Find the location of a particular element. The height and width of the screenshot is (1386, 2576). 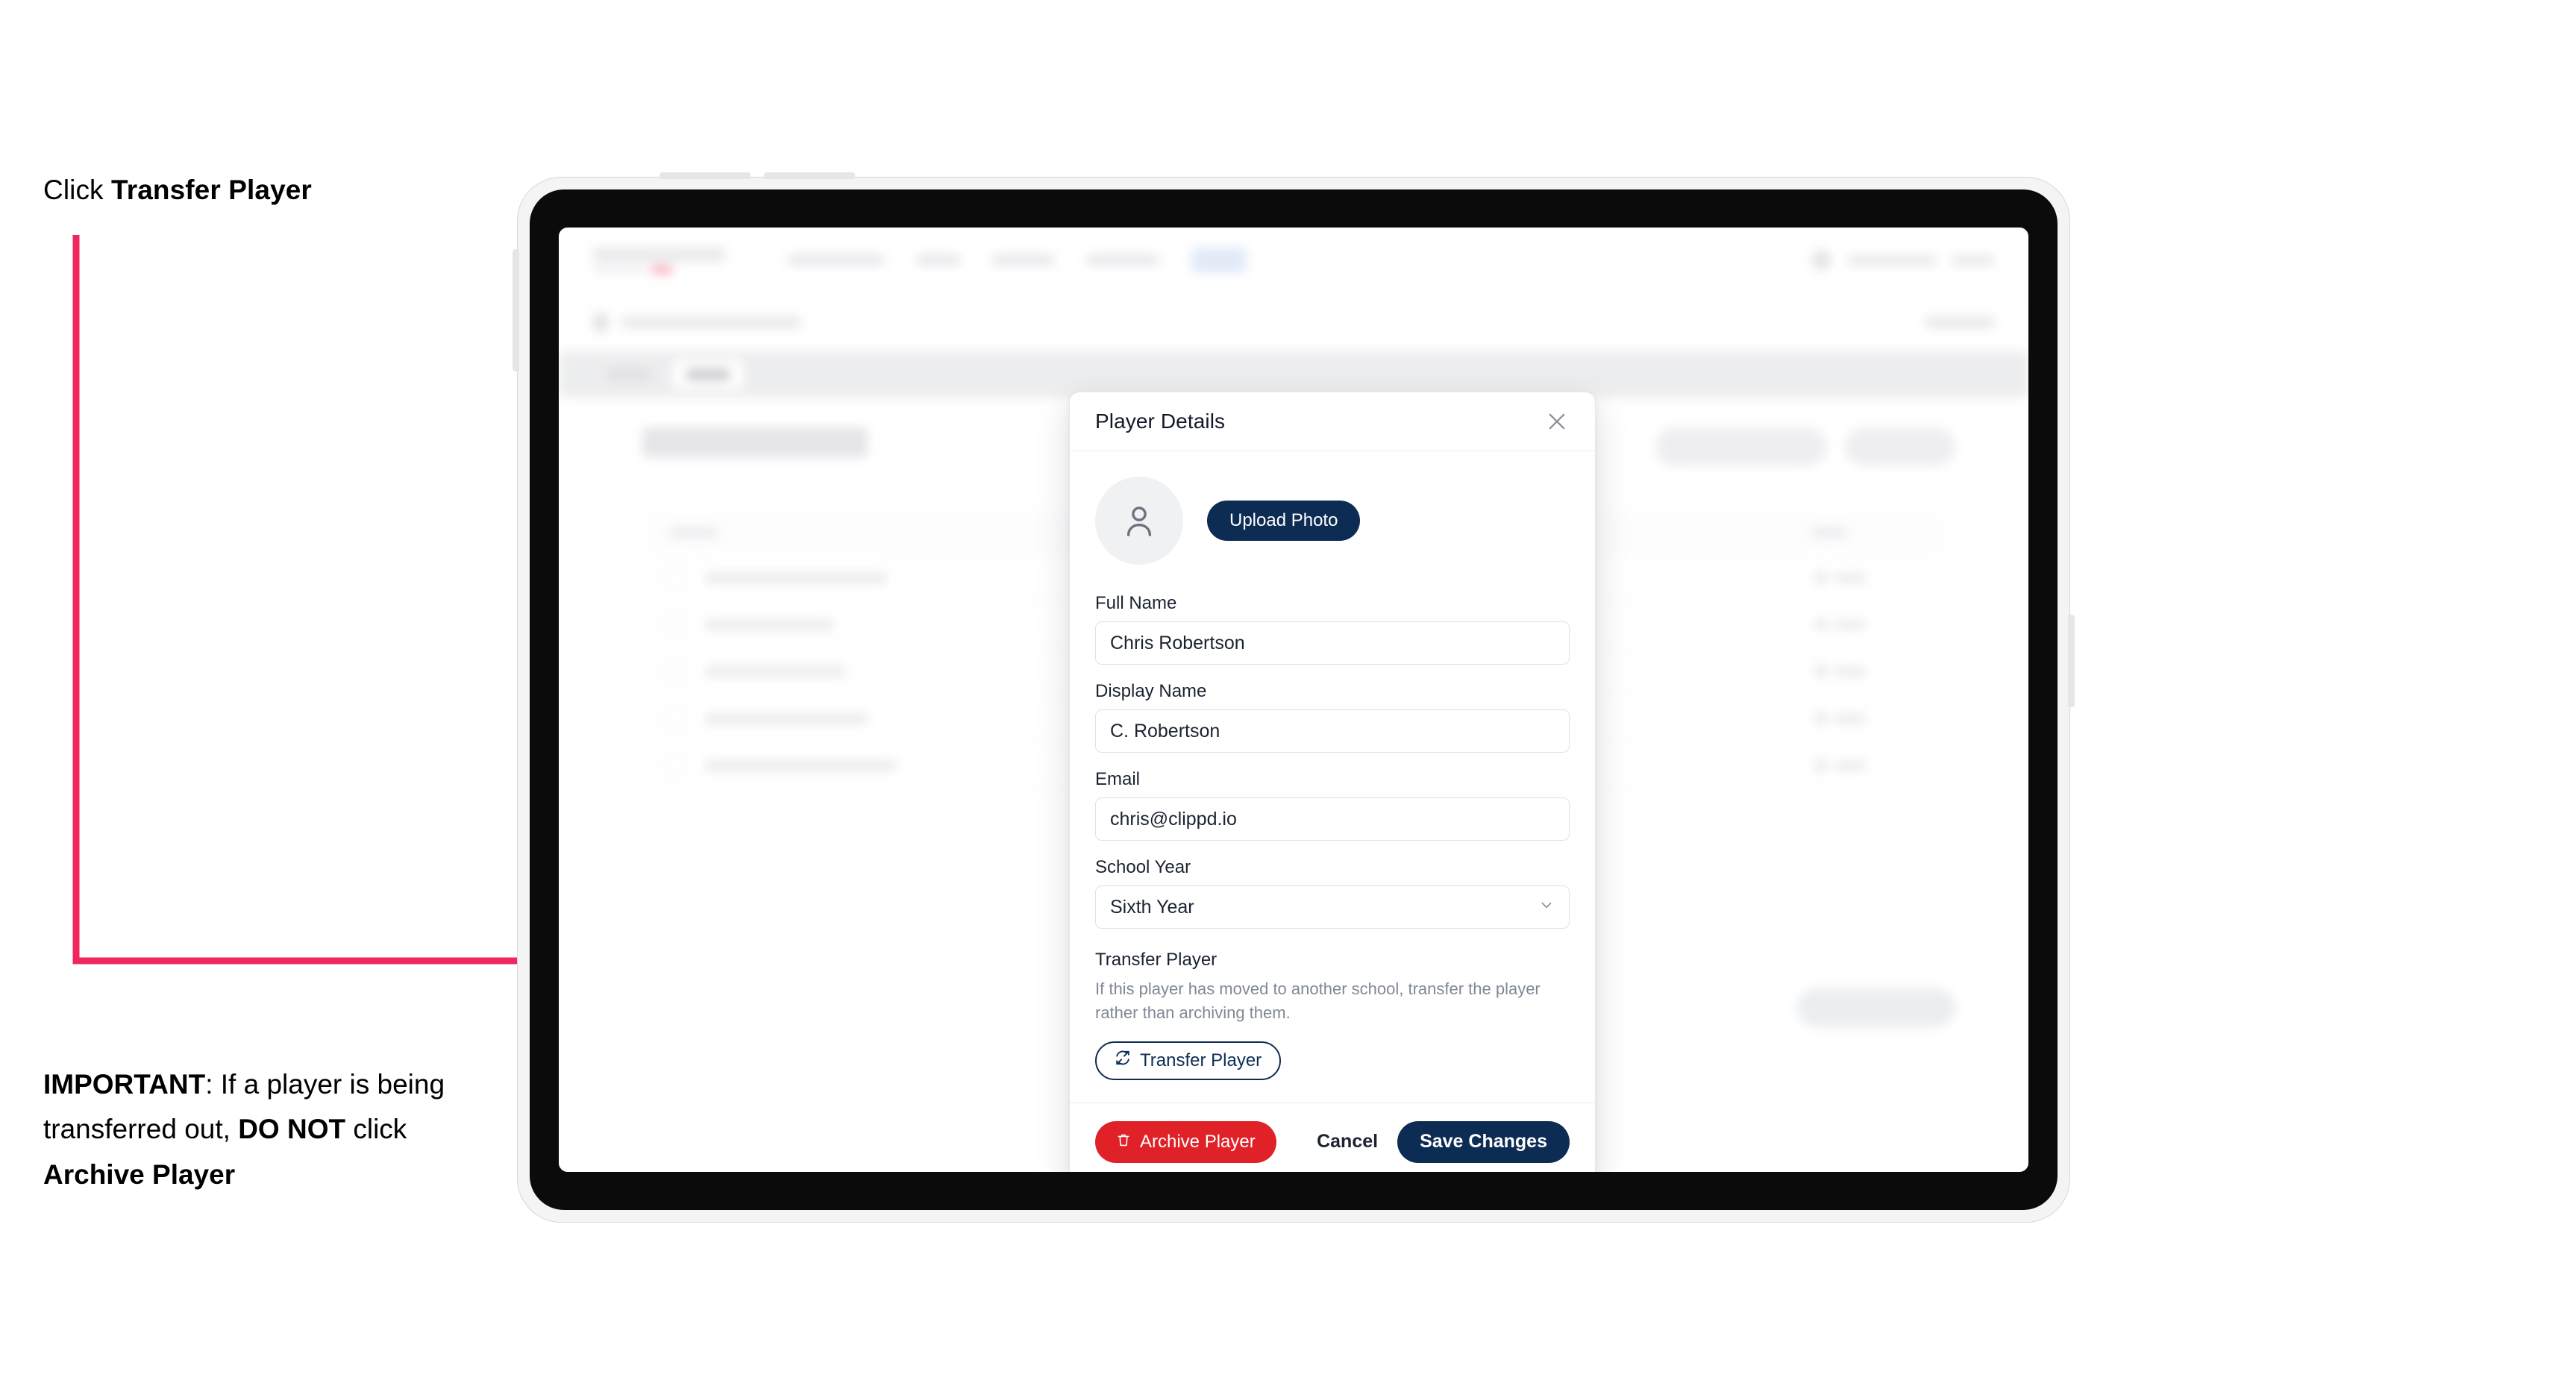

modal-footer: Archive Player Cancel Save Changes is located at coordinates (1332, 1137).